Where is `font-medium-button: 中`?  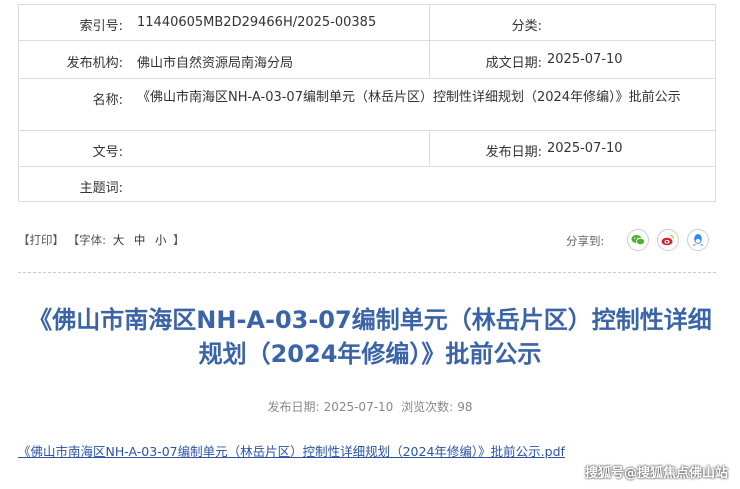 font-medium-button: 中 is located at coordinates (140, 240).